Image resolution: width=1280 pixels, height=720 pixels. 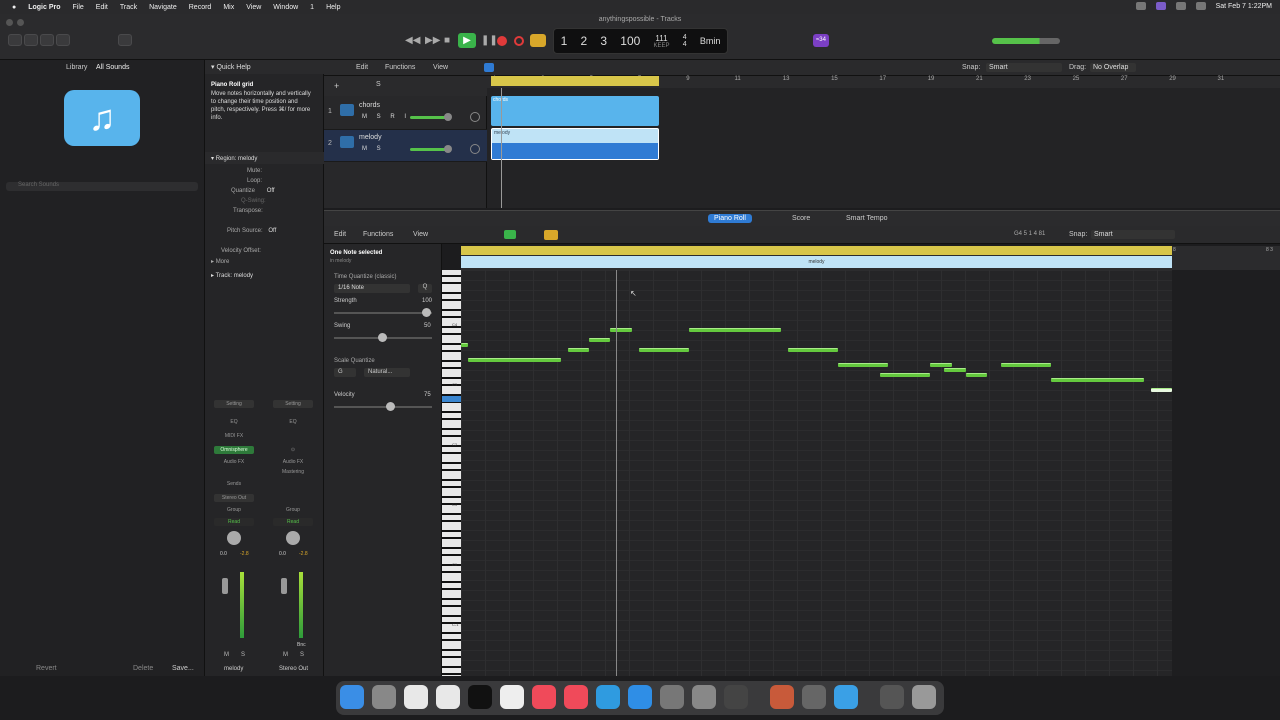 What do you see at coordinates (426, 312) in the screenshot?
I see `strength-slider-thumb` at bounding box center [426, 312].